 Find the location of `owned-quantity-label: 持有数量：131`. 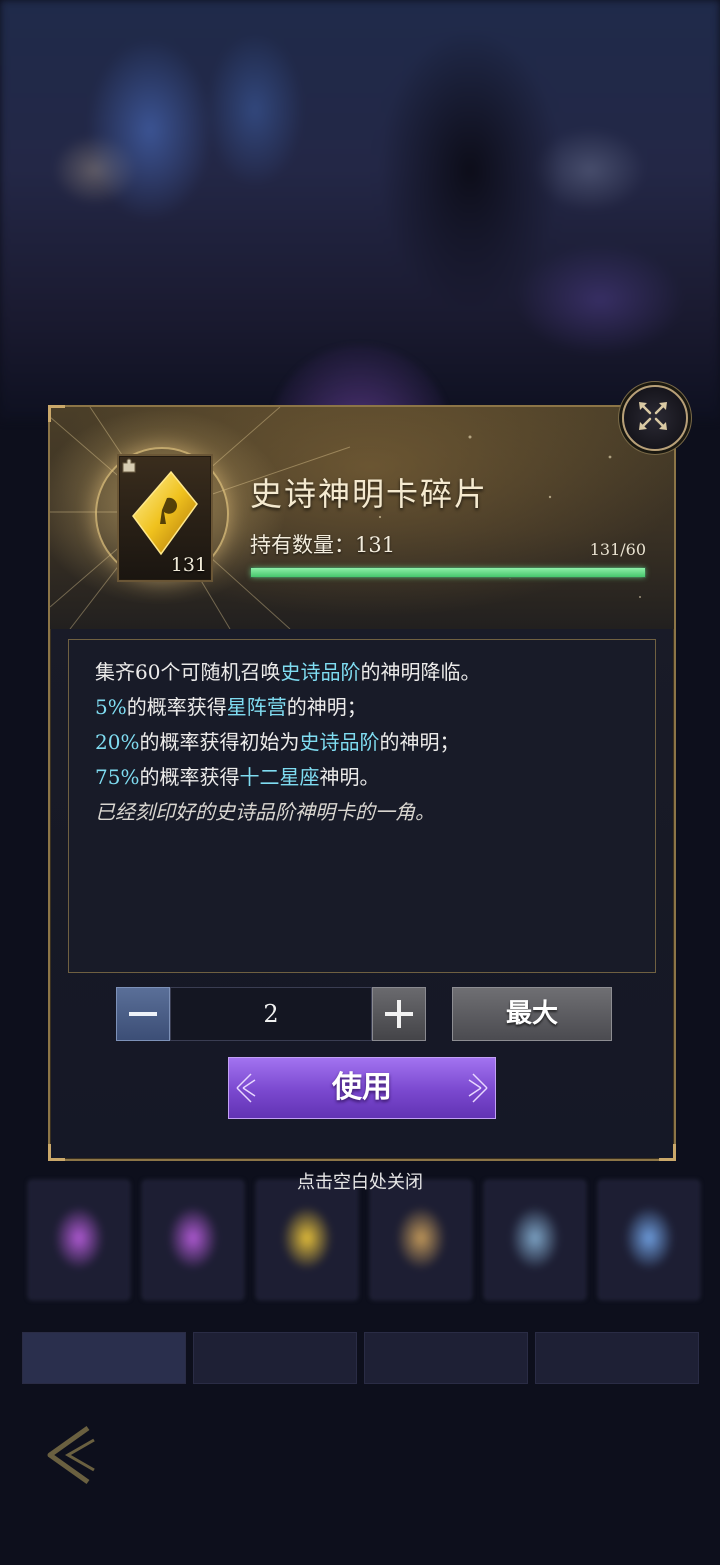

owned-quantity-label: 持有数量：131 is located at coordinates (323, 545).